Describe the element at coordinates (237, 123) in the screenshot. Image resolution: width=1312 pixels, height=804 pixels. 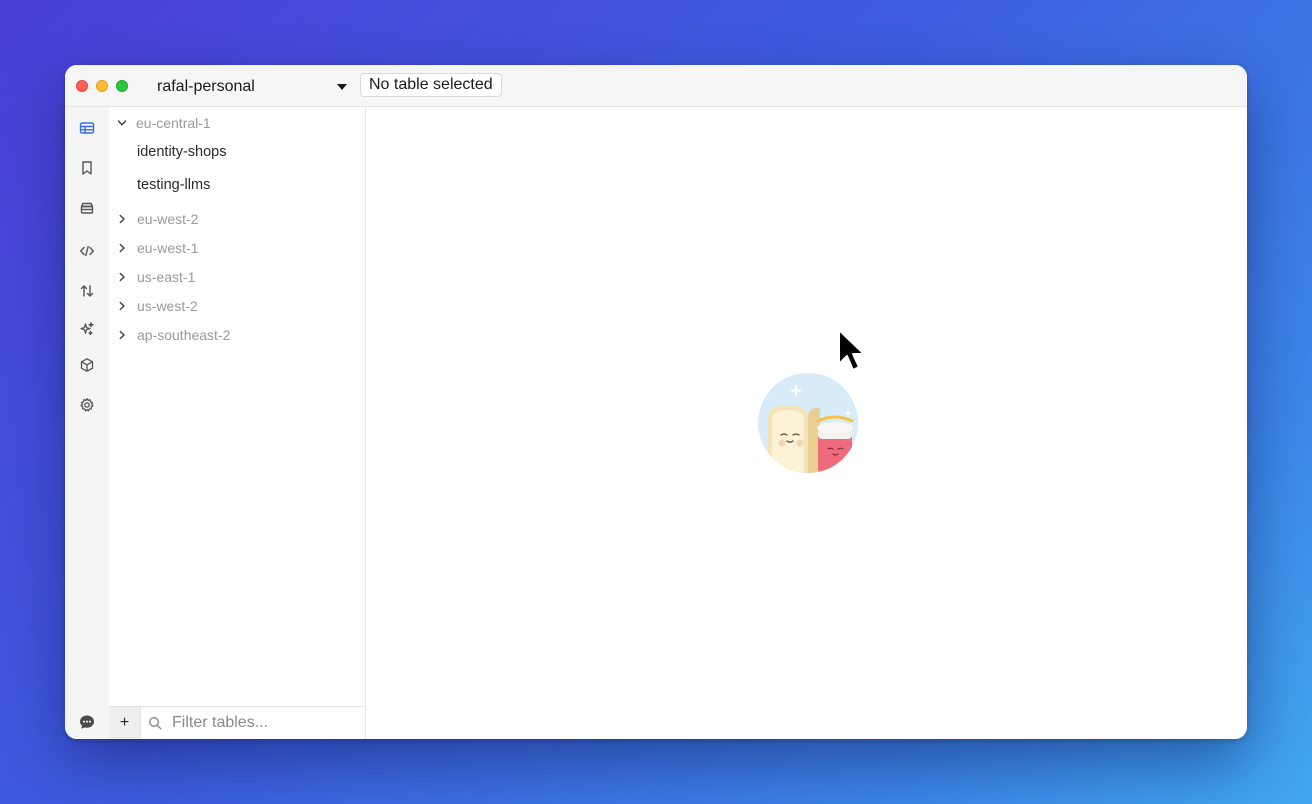
I see `region-eu-central-1: eu-central-1` at that location.